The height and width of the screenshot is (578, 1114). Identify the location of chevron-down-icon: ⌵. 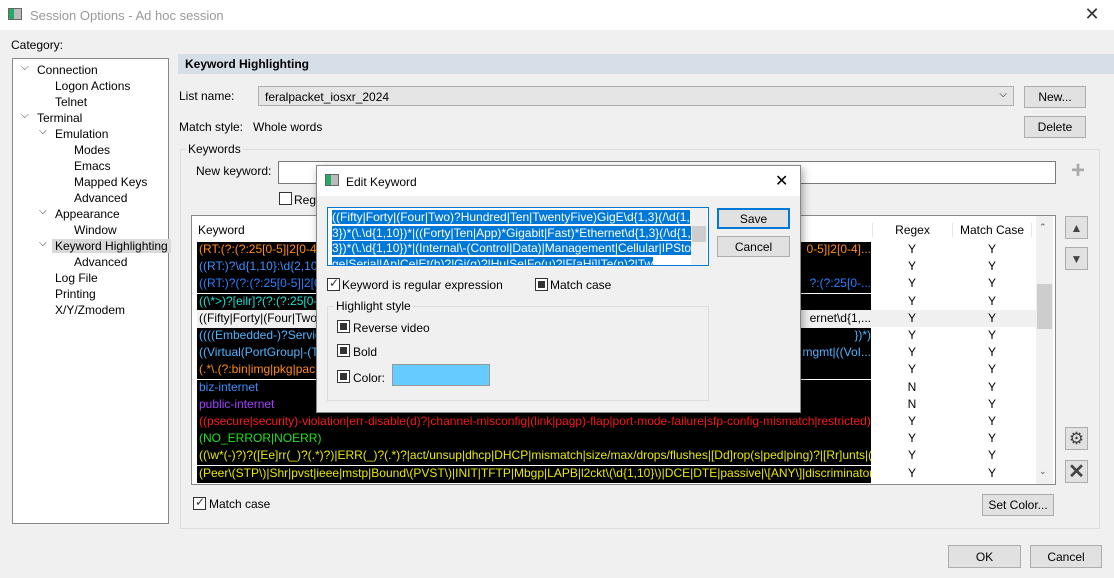
(1003, 94).